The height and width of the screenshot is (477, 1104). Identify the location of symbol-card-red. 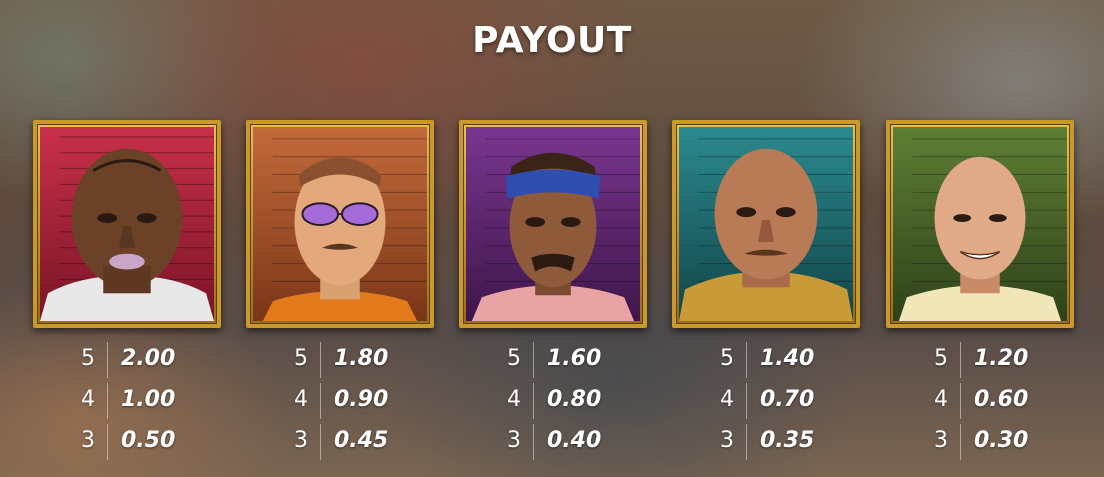
(127, 224).